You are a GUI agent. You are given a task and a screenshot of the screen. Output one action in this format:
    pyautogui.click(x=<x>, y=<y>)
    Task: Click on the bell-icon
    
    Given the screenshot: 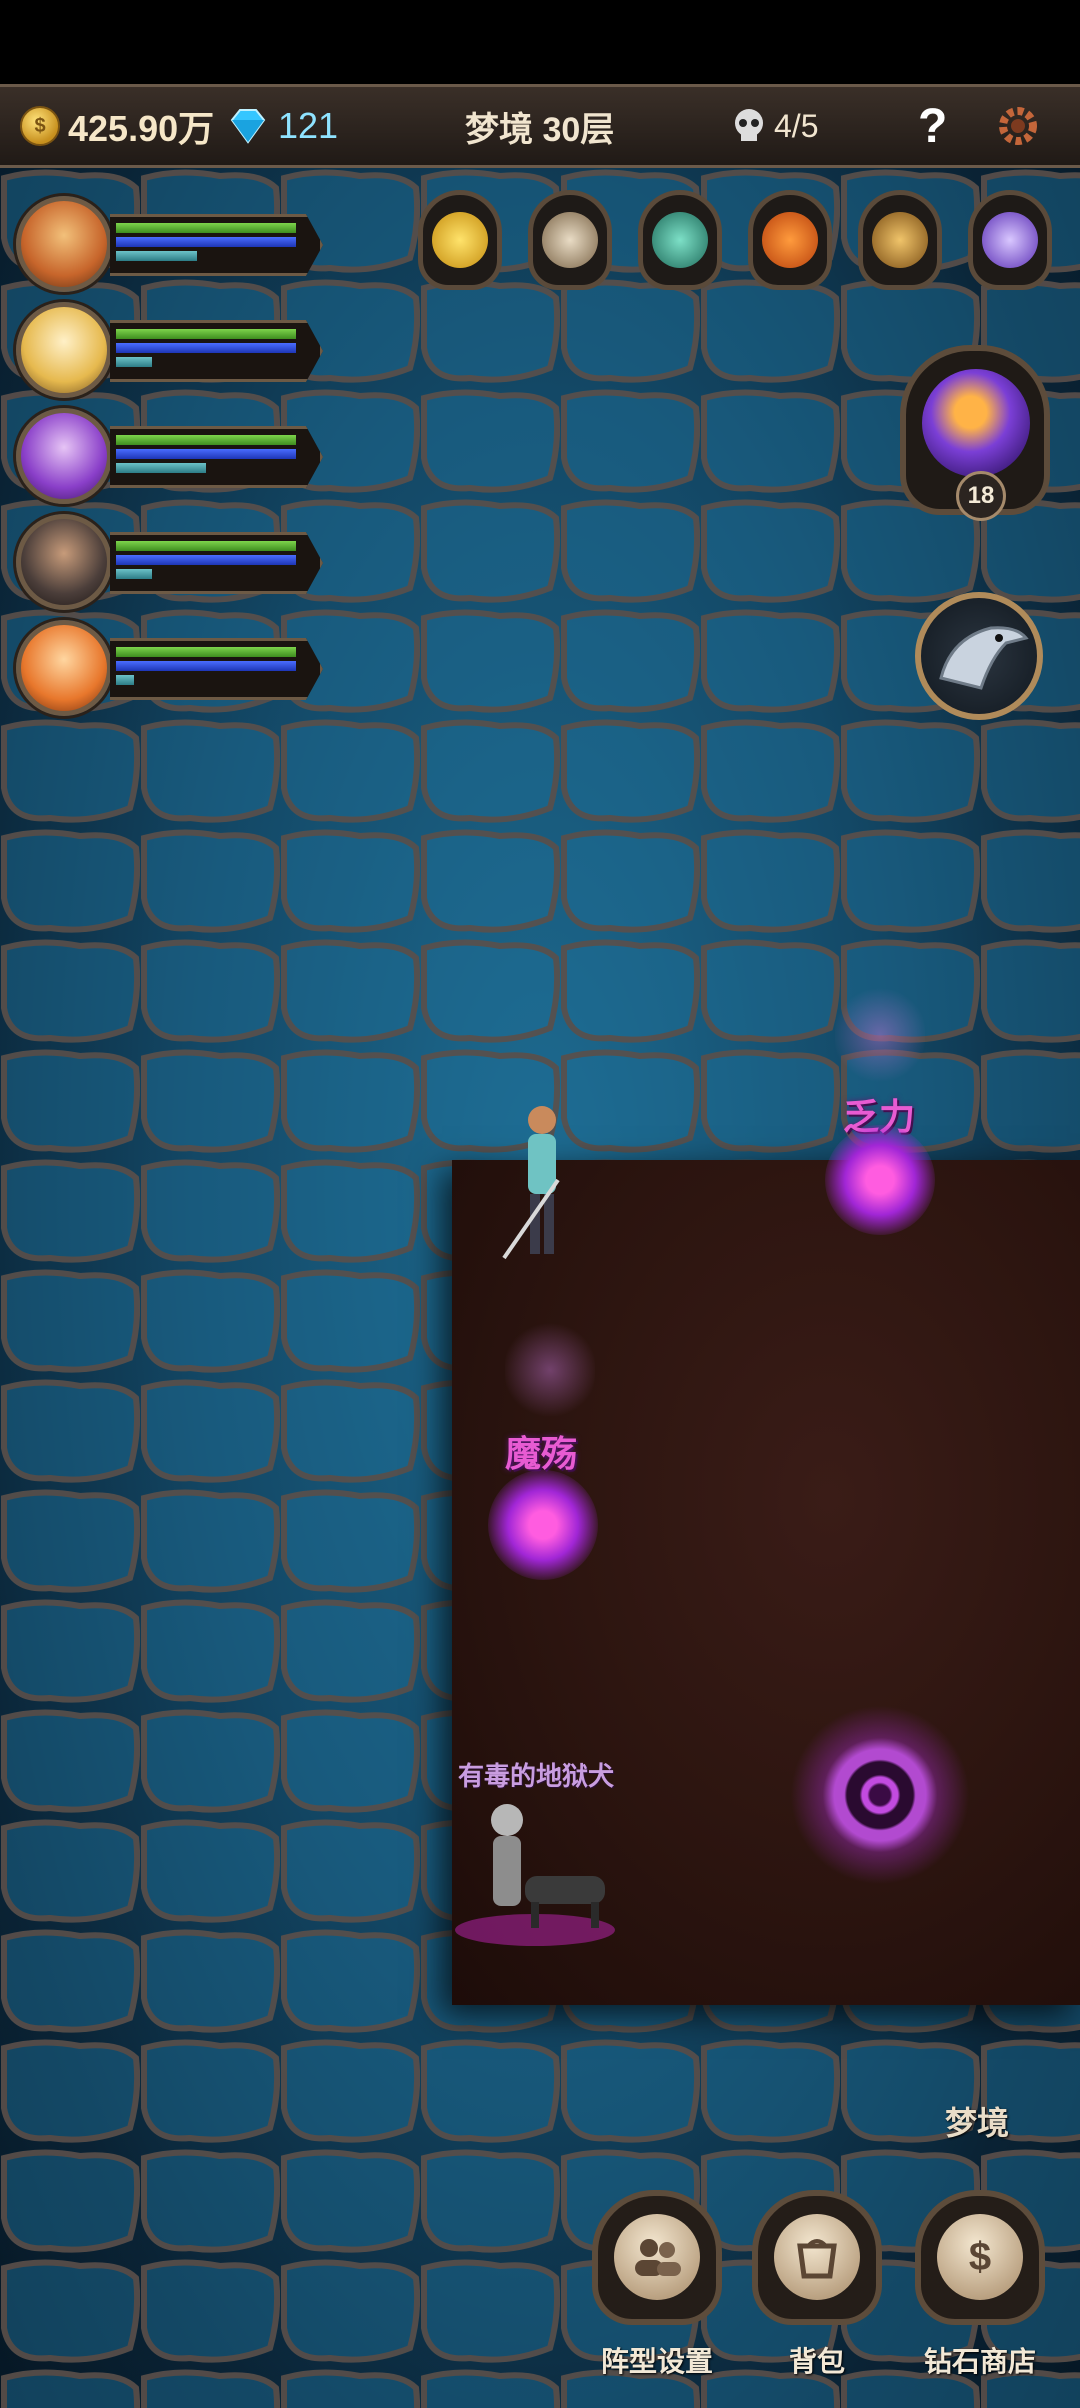 What is the action you would take?
    pyautogui.click(x=900, y=240)
    